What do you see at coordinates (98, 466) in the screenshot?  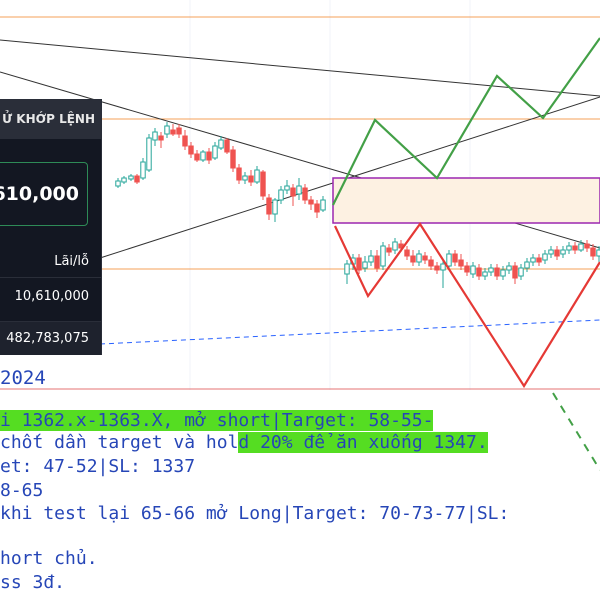 I see `note-line-3: et: 47-52|SL: 1337` at bounding box center [98, 466].